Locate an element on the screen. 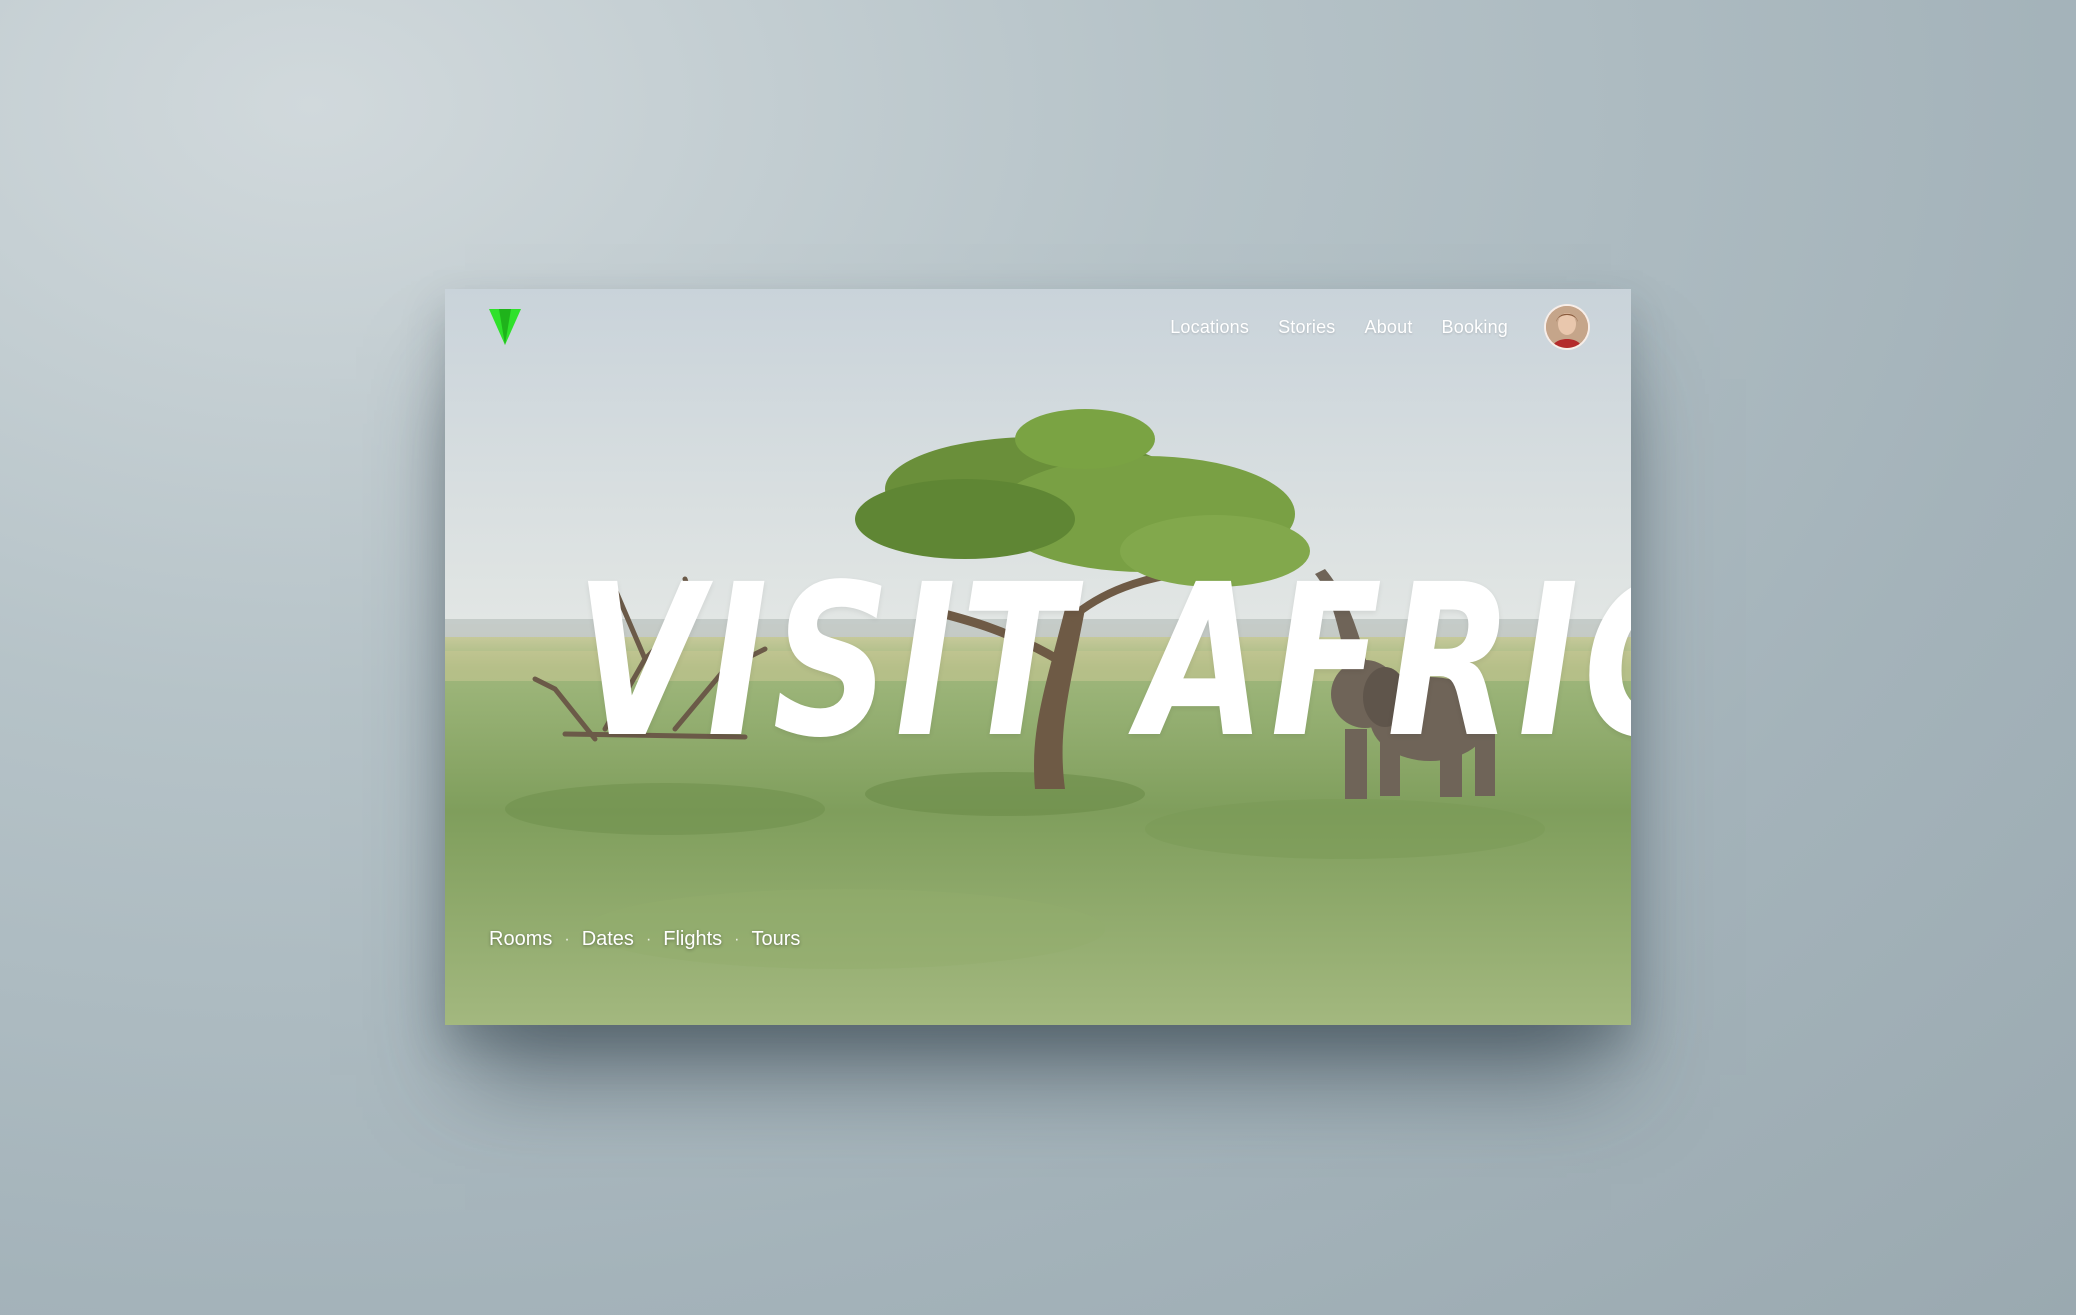  nav-about-link: About is located at coordinates (1389, 327).